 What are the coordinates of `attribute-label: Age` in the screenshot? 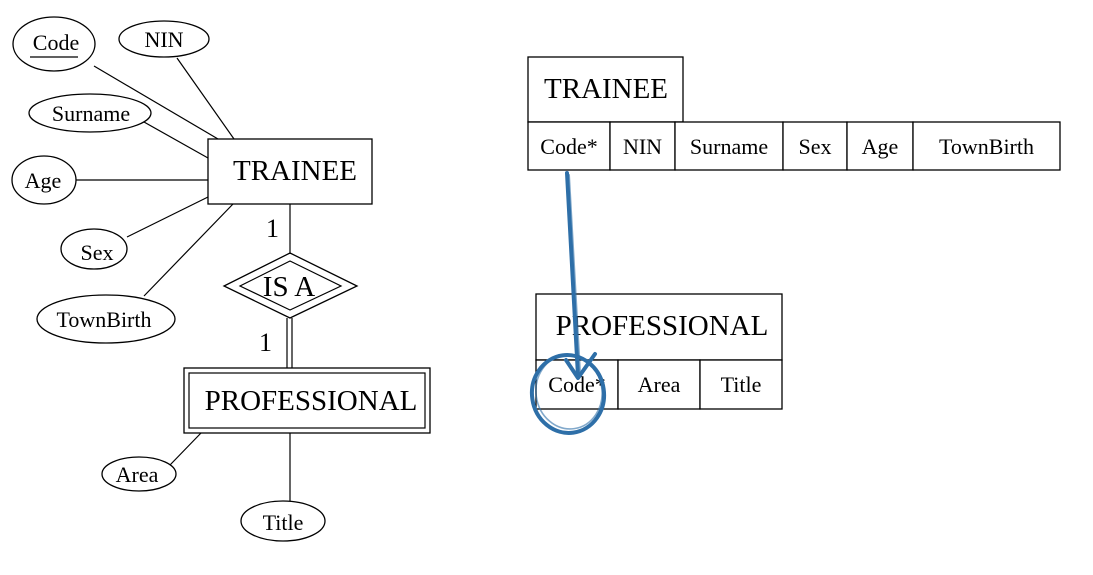 It's located at (43, 180).